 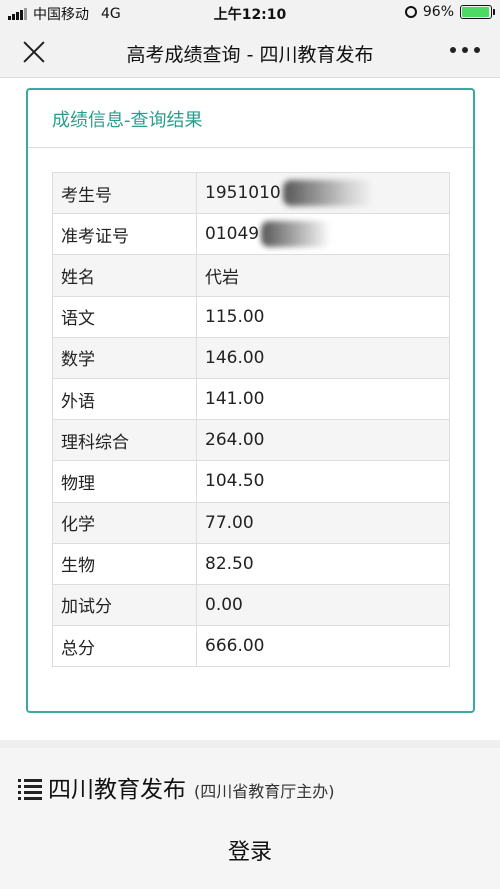 I want to click on status-right: 96%, so click(x=449, y=12).